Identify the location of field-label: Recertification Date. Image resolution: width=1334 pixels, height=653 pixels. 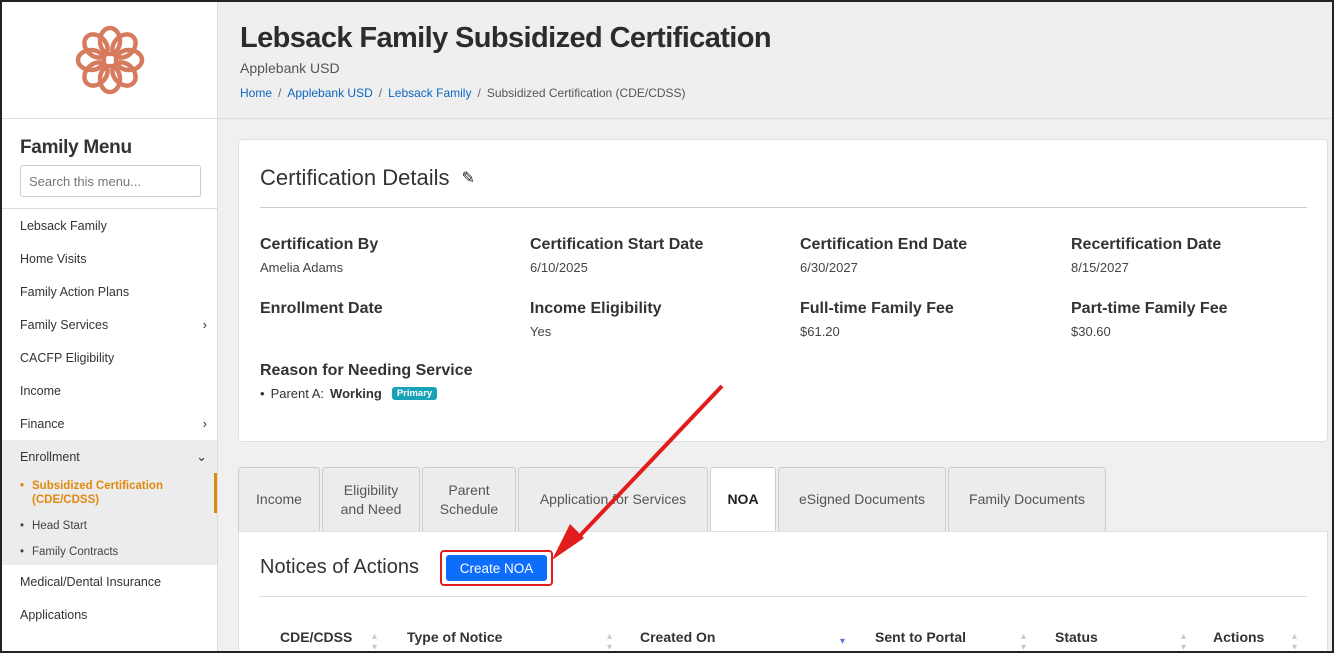
(1146, 244).